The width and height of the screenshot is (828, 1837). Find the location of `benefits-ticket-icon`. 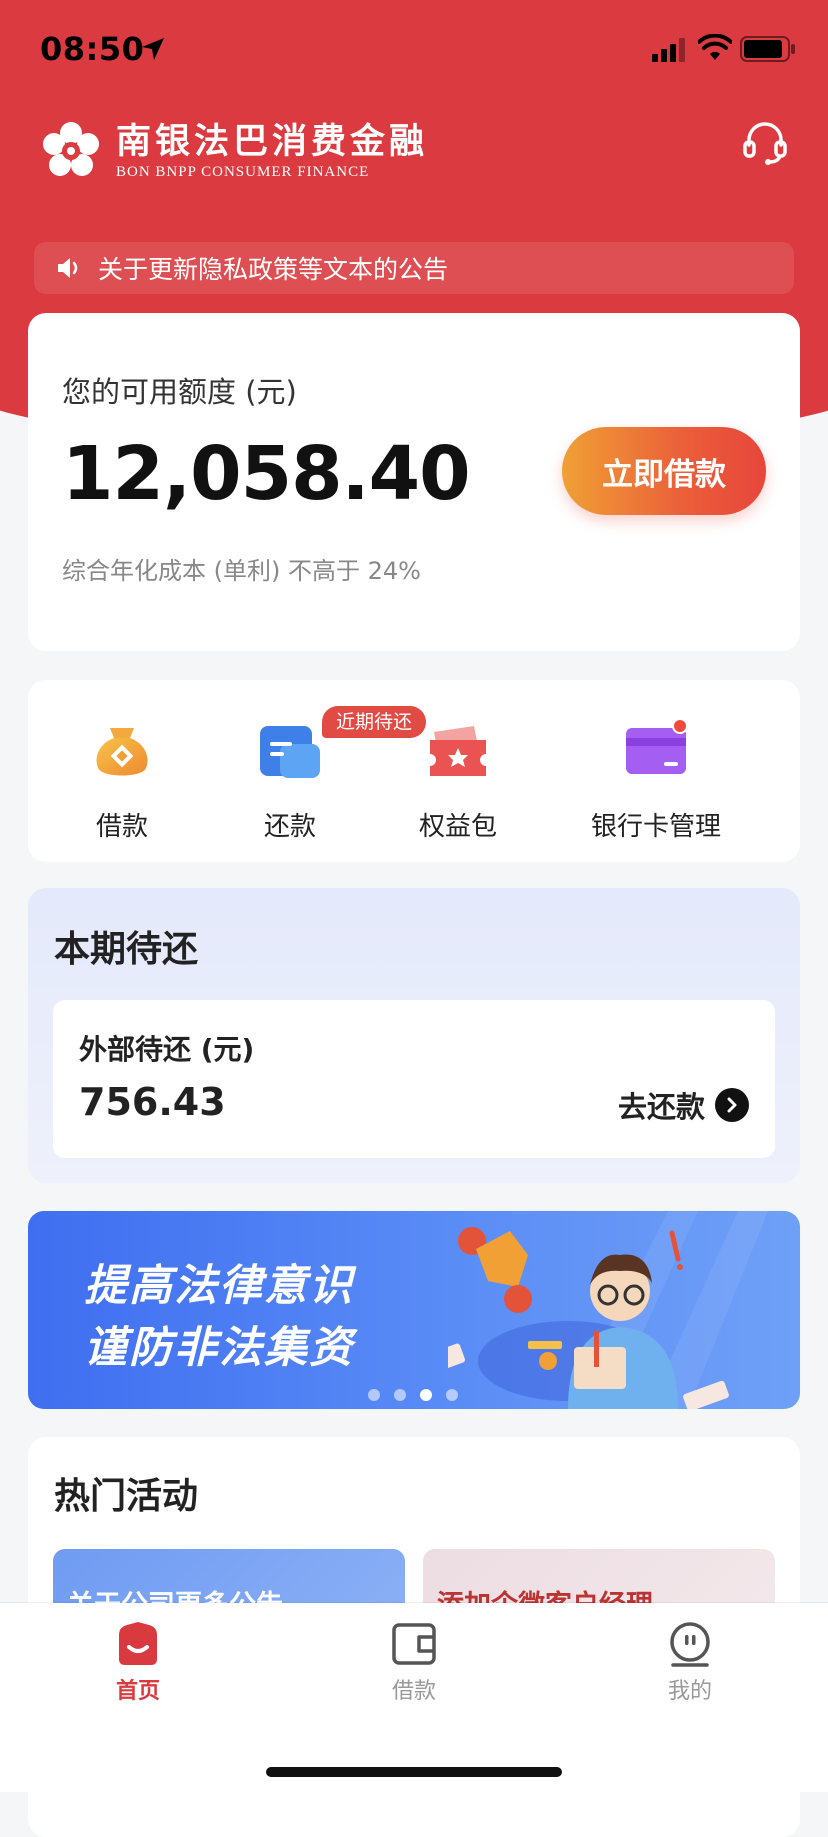

benefits-ticket-icon is located at coordinates (458, 751).